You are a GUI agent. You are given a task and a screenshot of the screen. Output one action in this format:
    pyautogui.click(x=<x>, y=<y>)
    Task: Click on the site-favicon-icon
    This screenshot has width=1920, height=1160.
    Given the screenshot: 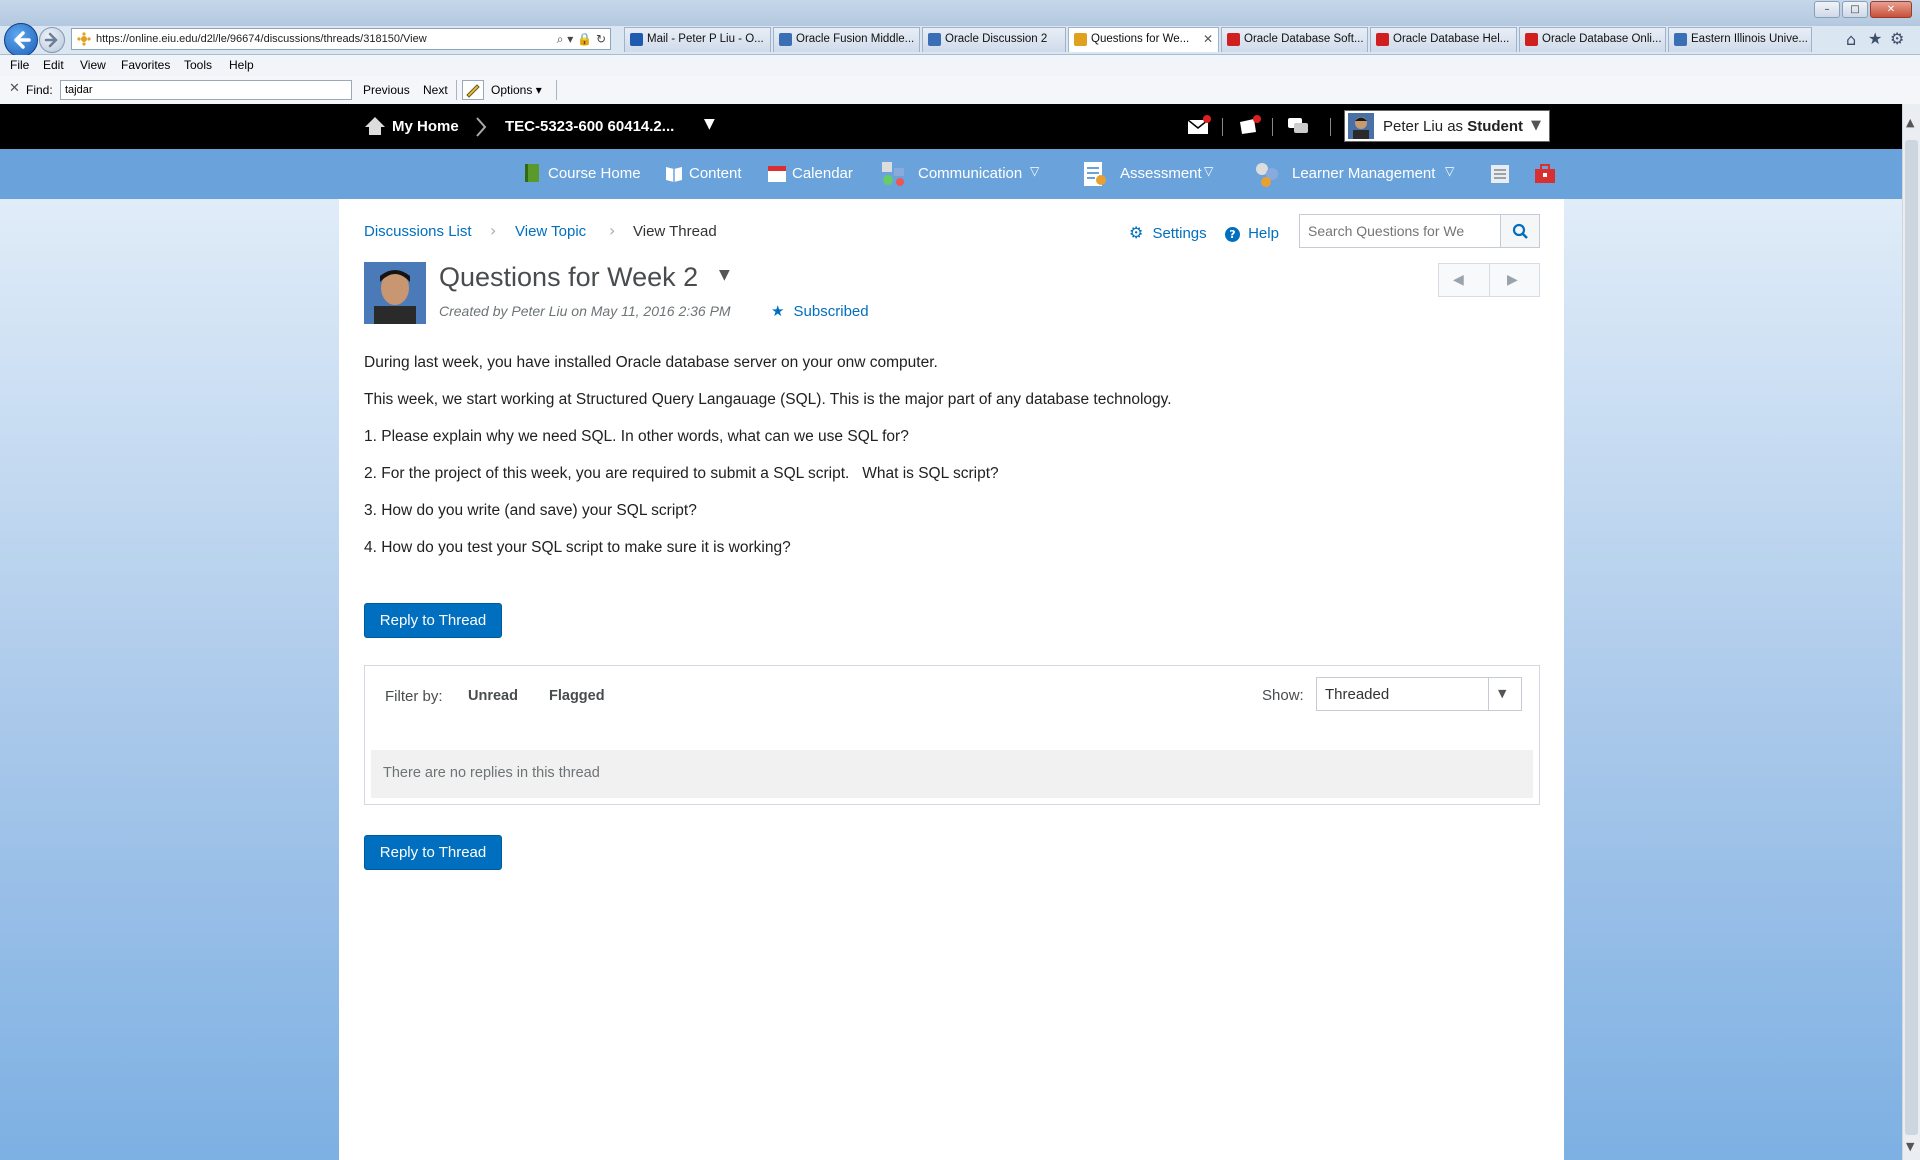 What is the action you would take?
    pyautogui.click(x=84, y=39)
    